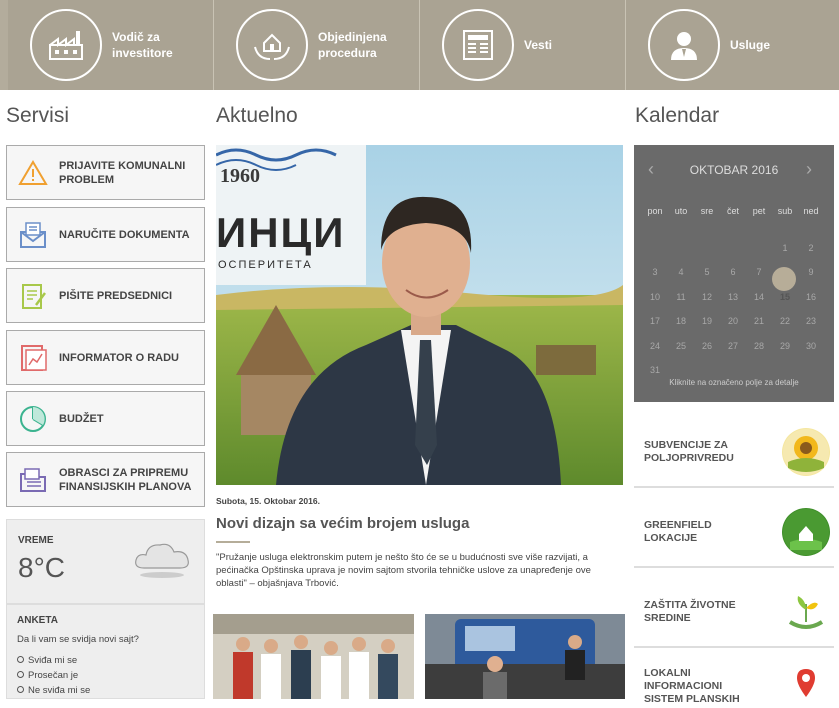  I want to click on calendar-day: 17, so click(655, 321).